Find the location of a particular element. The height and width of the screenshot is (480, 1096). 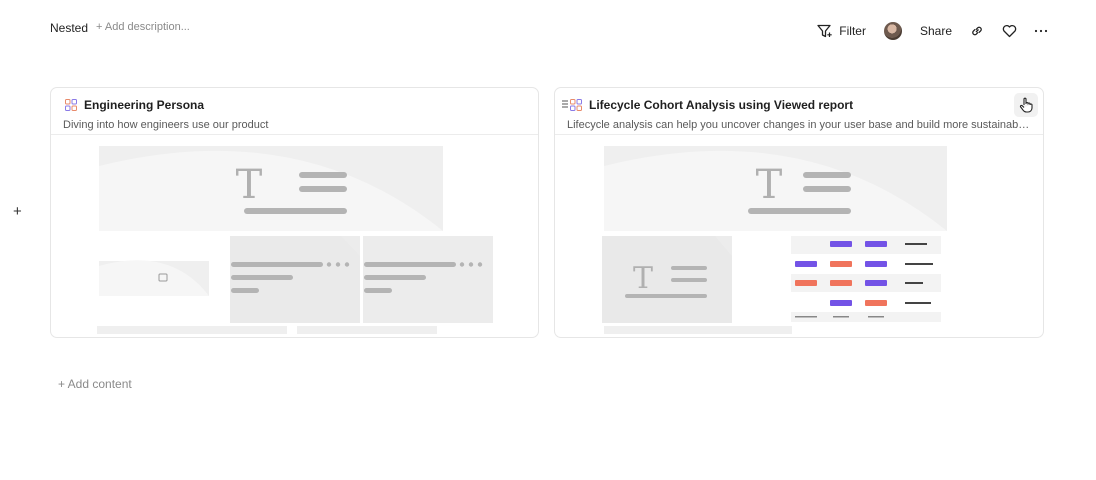

favorite-button is located at coordinates (1009, 31).